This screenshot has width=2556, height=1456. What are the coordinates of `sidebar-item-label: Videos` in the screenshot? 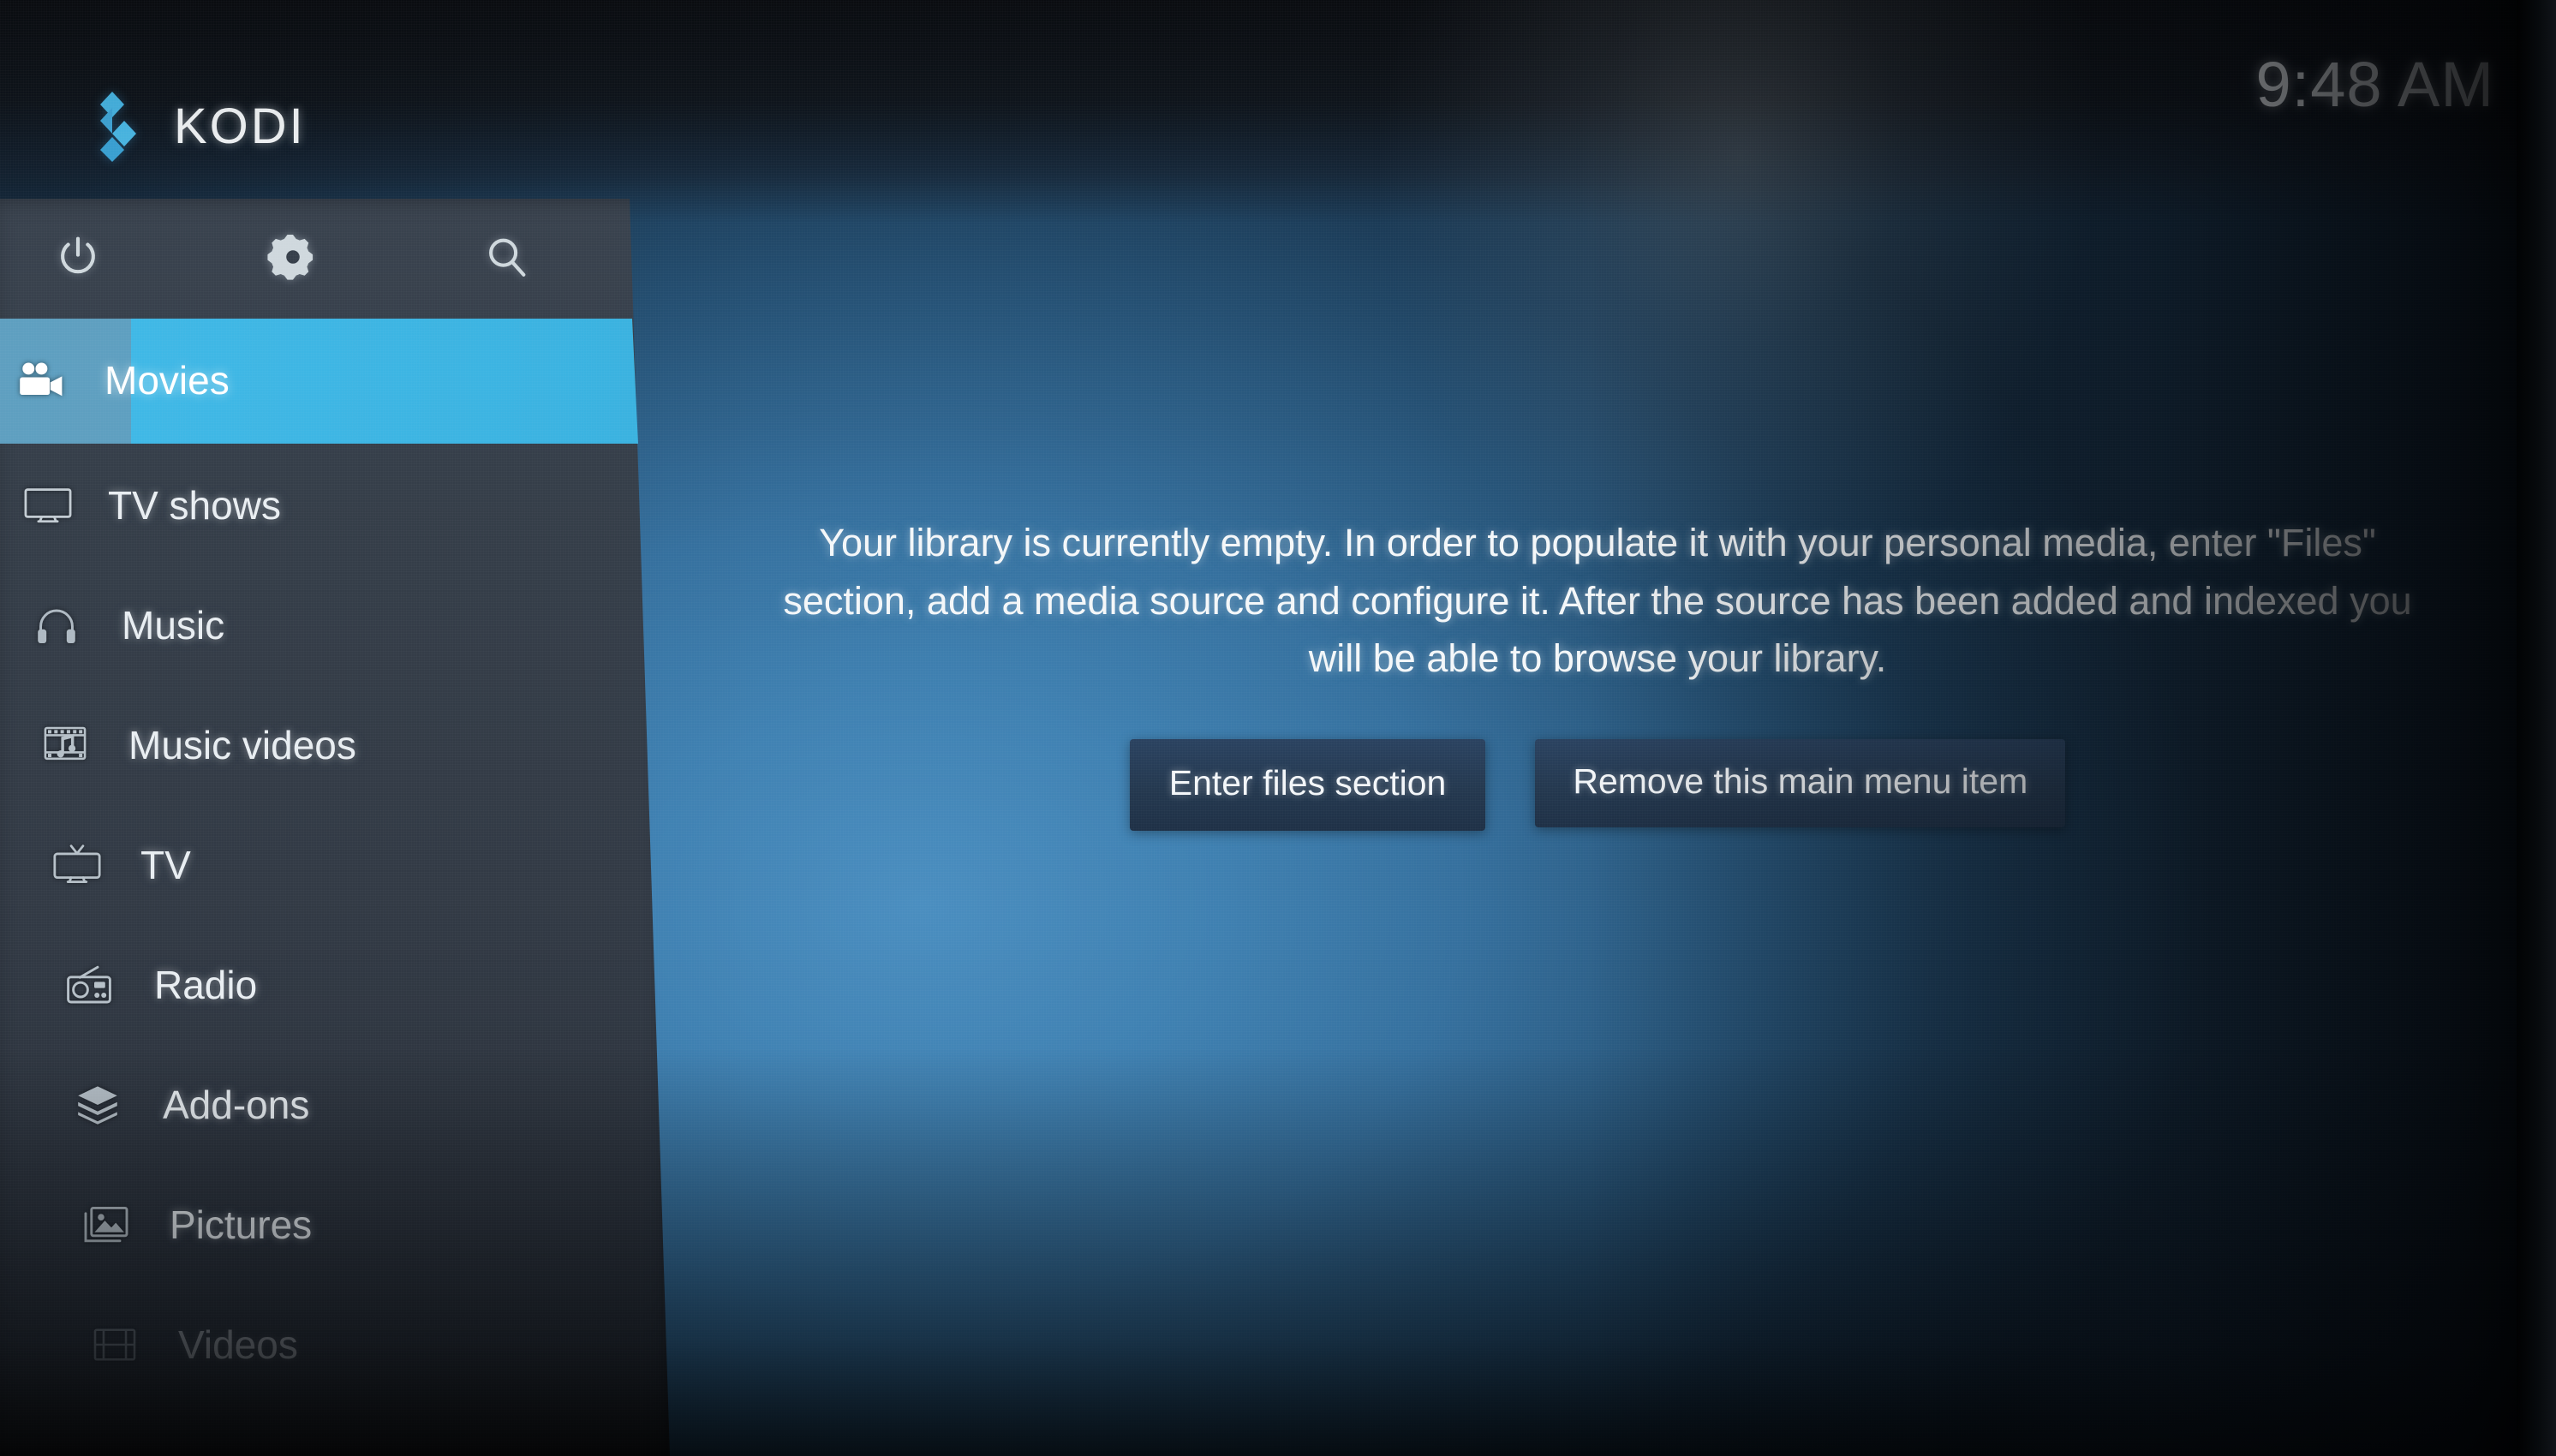 It's located at (238, 1345).